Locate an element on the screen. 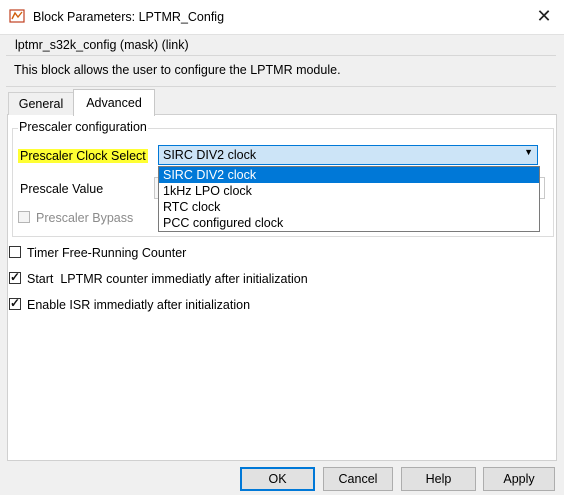 Image resolution: width=564 pixels, height=495 pixels. close-icon: ✕ is located at coordinates (544, 16).